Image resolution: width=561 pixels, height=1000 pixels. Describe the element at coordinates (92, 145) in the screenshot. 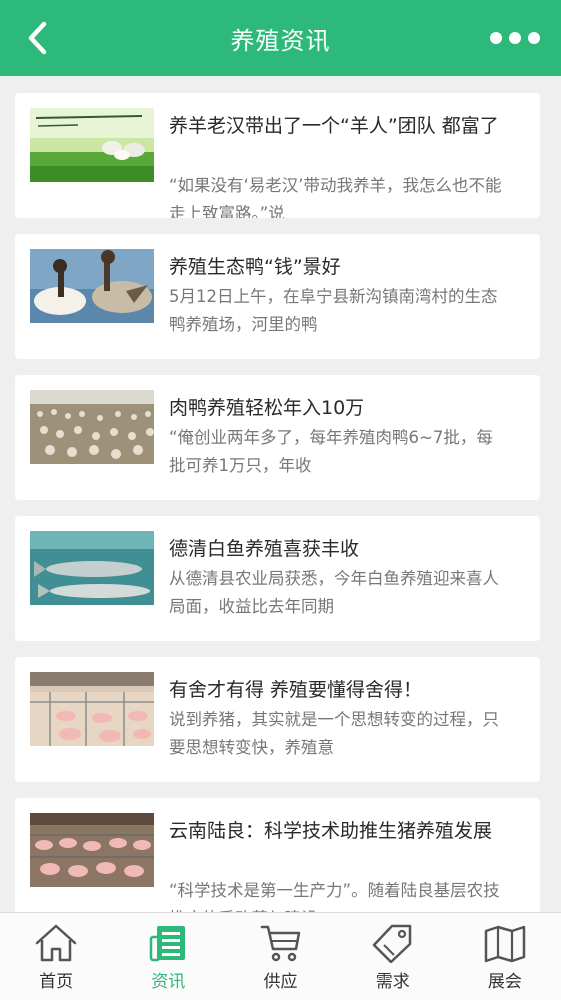

I see `sheep-photo` at that location.